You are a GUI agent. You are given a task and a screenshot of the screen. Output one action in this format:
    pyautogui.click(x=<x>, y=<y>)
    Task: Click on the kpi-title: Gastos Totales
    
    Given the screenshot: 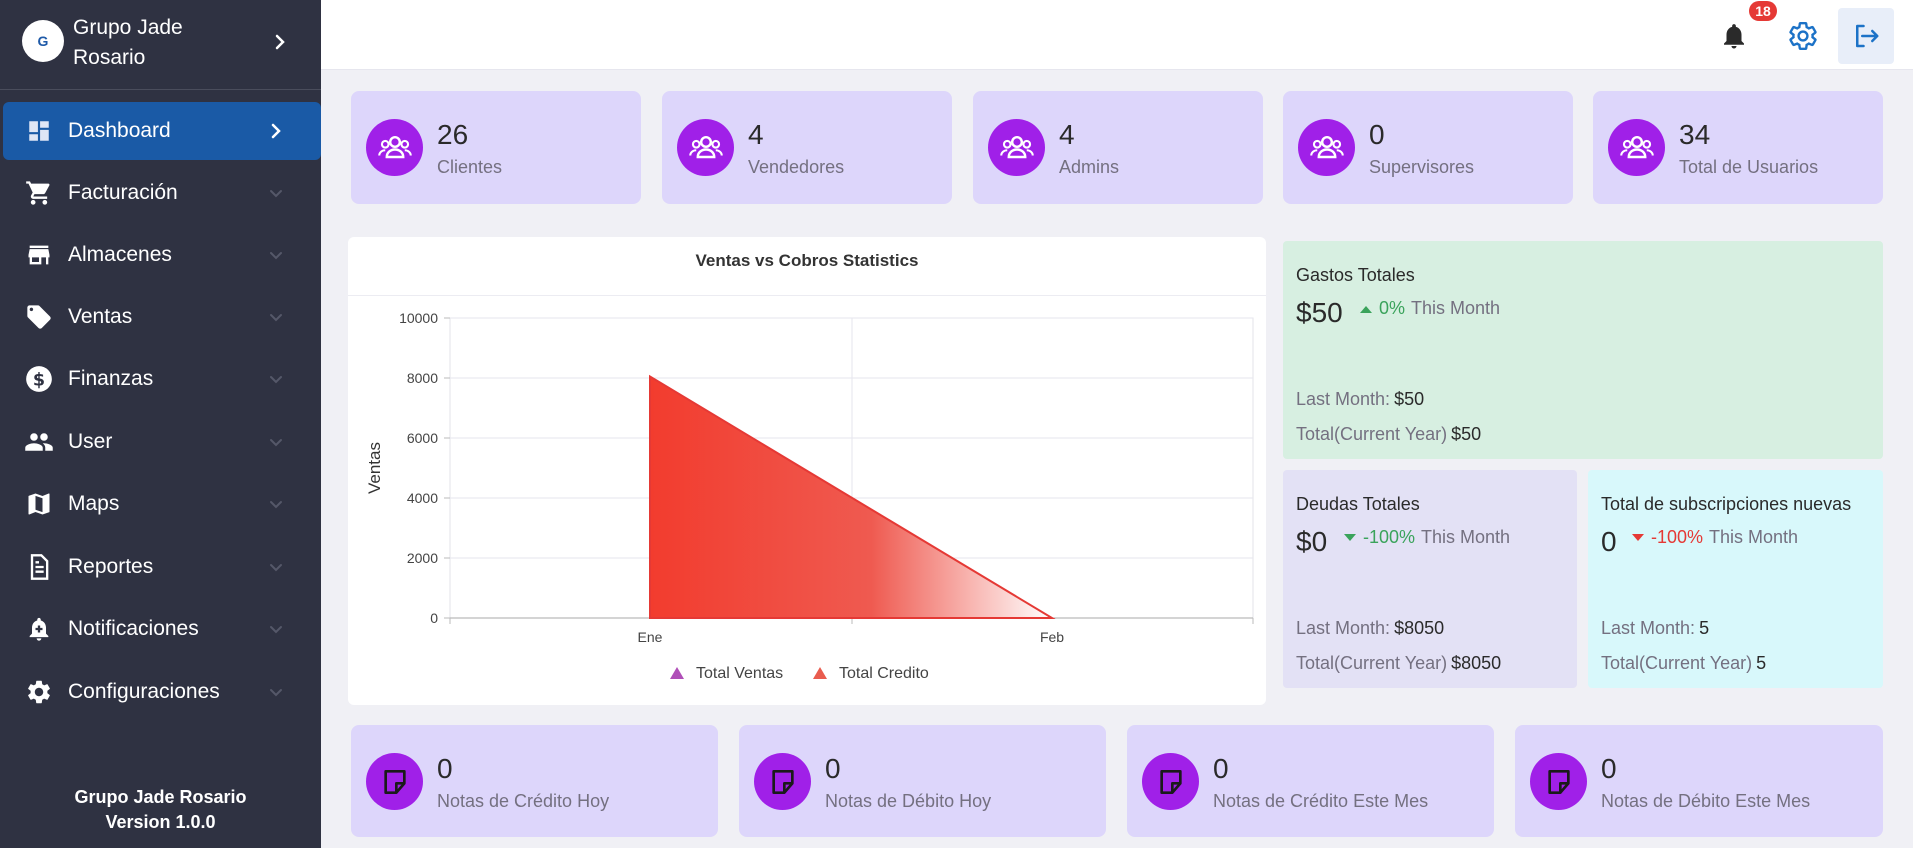 What is the action you would take?
    pyautogui.click(x=1355, y=275)
    